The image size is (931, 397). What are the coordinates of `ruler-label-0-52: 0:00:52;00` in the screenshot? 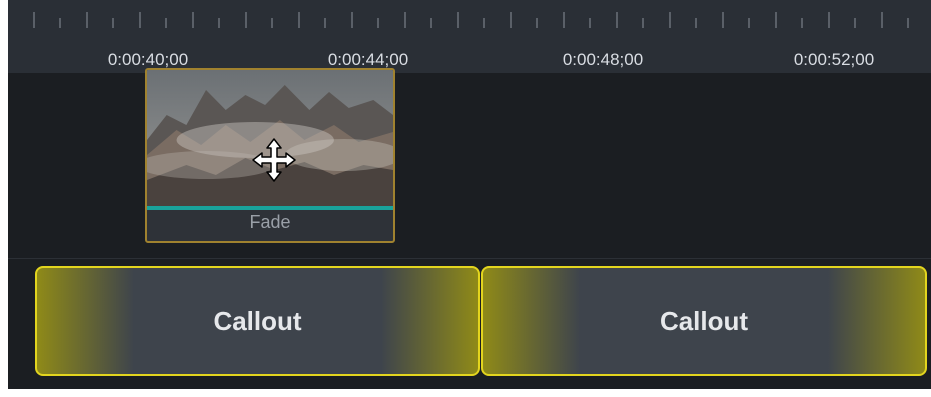 It's located at (834, 59).